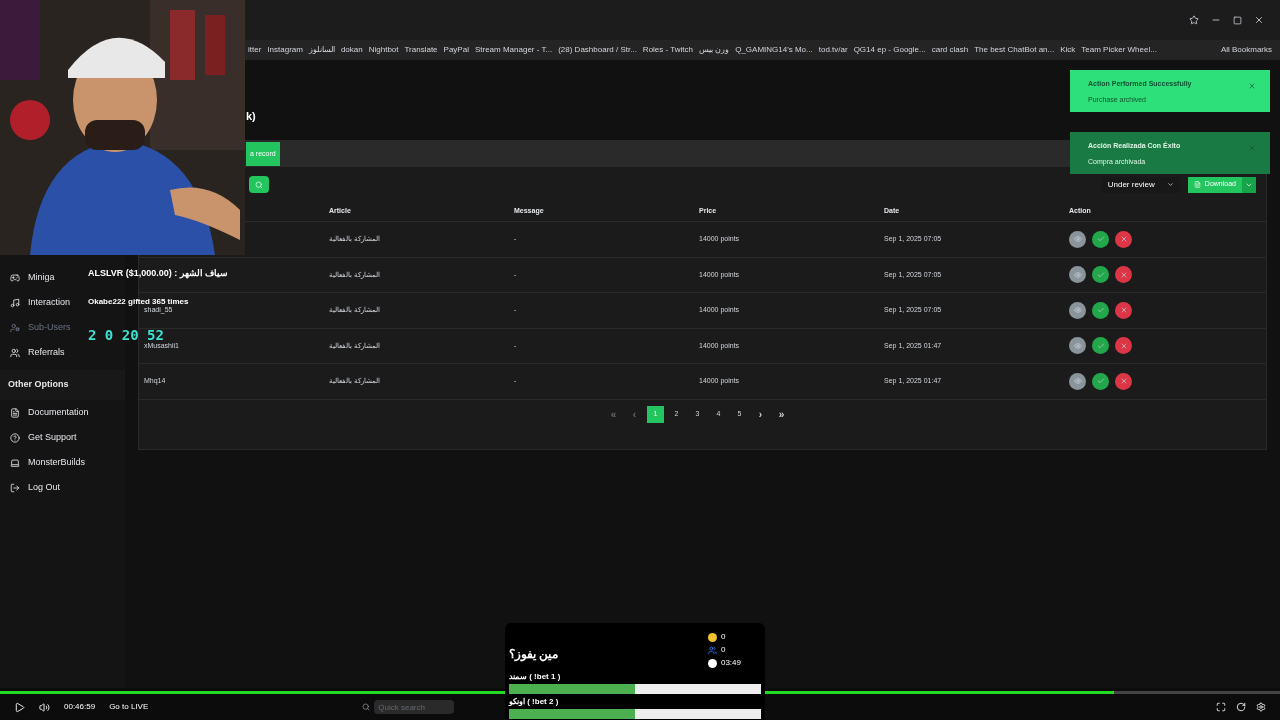 This screenshot has width=1280, height=720. What do you see at coordinates (730, 663) in the screenshot?
I see `poll-timer: 03:49` at bounding box center [730, 663].